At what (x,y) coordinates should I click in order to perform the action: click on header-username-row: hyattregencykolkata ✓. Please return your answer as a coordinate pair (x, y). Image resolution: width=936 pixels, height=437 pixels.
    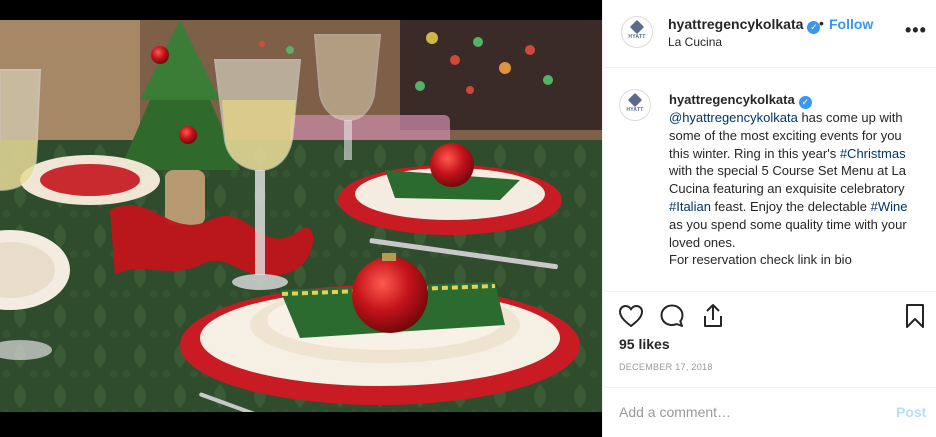
    Looking at the image, I should click on (744, 25).